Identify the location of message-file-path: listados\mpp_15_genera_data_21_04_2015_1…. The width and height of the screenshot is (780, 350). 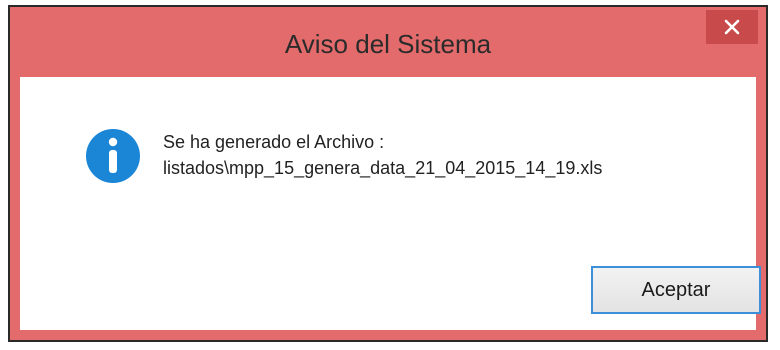
(383, 168).